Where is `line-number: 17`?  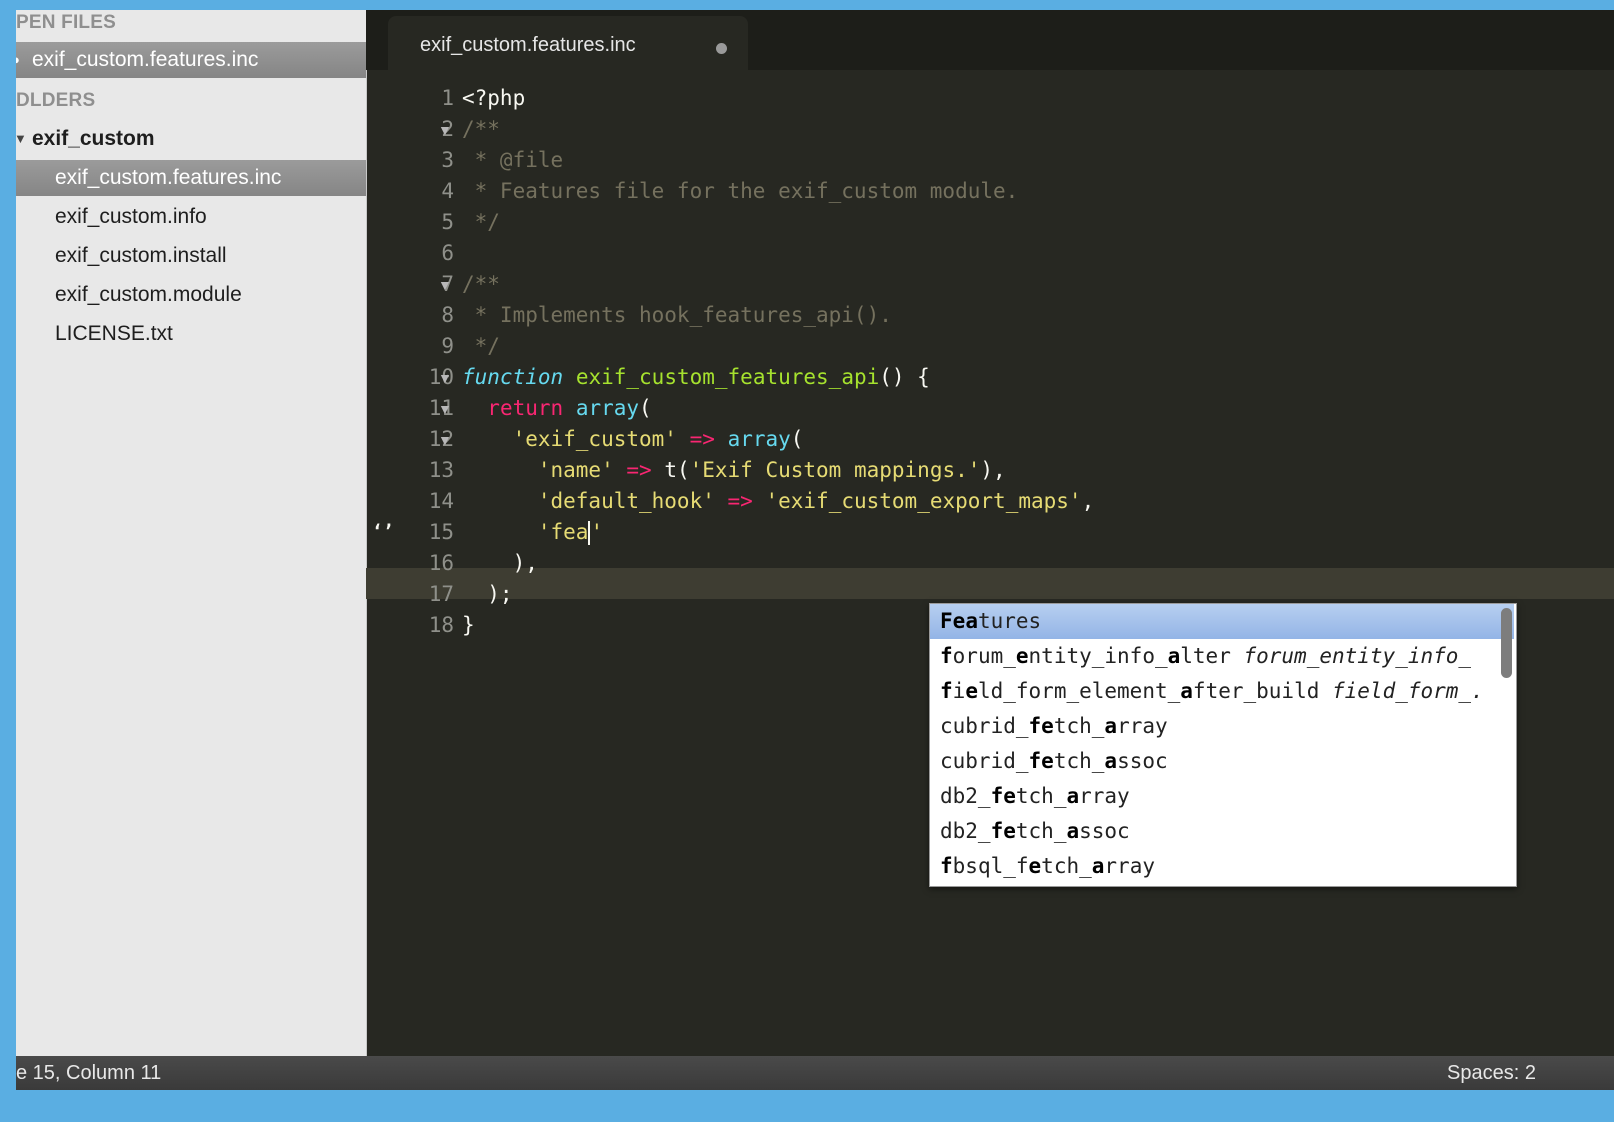
line-number: 17 is located at coordinates (441, 594).